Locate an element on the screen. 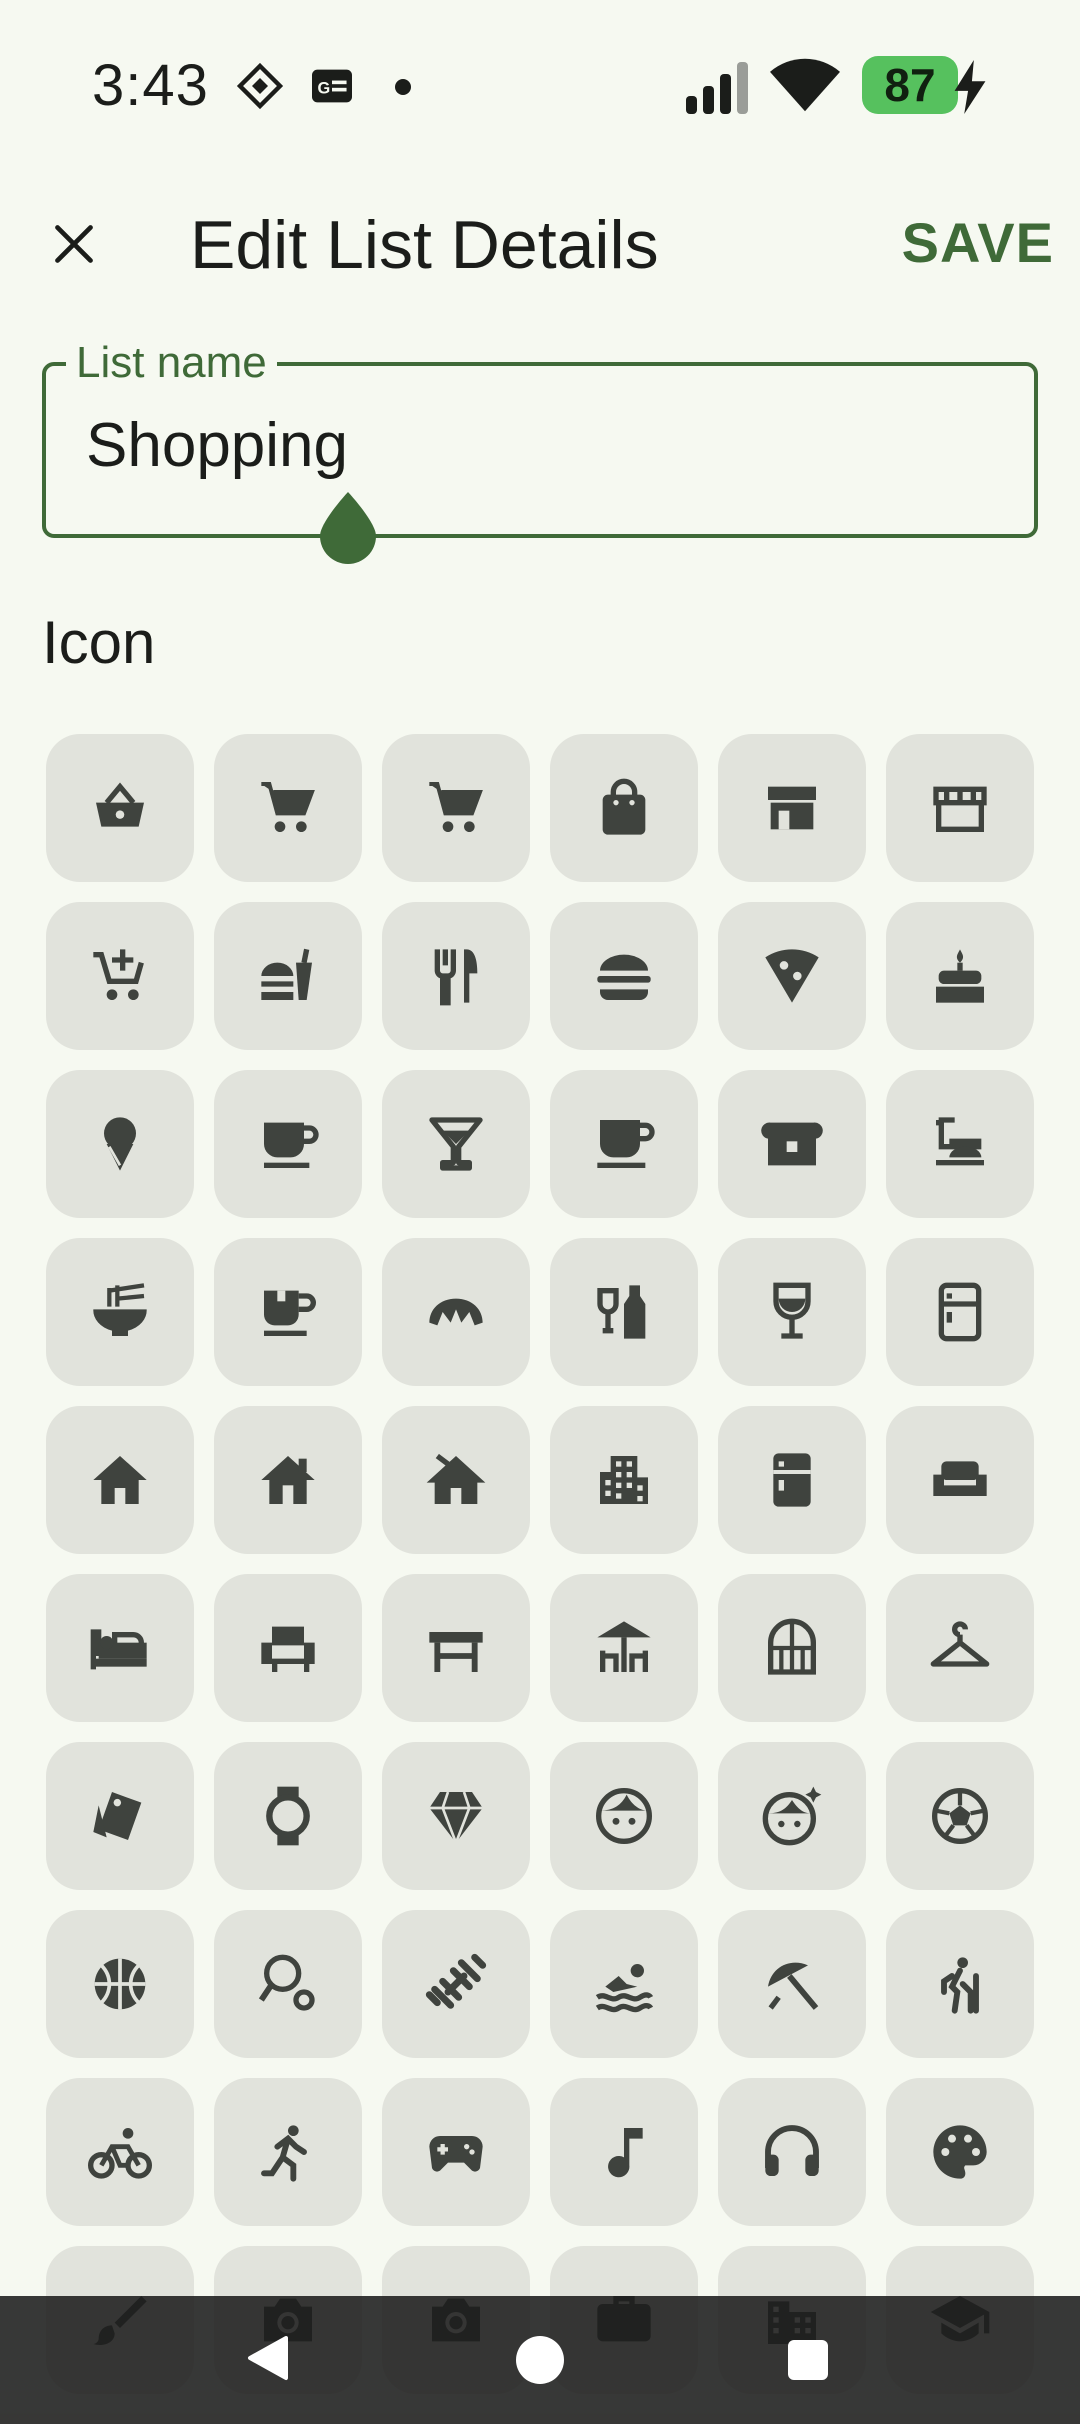 The width and height of the screenshot is (1080, 2424). icon-option-liquor is located at coordinates (624, 1312).